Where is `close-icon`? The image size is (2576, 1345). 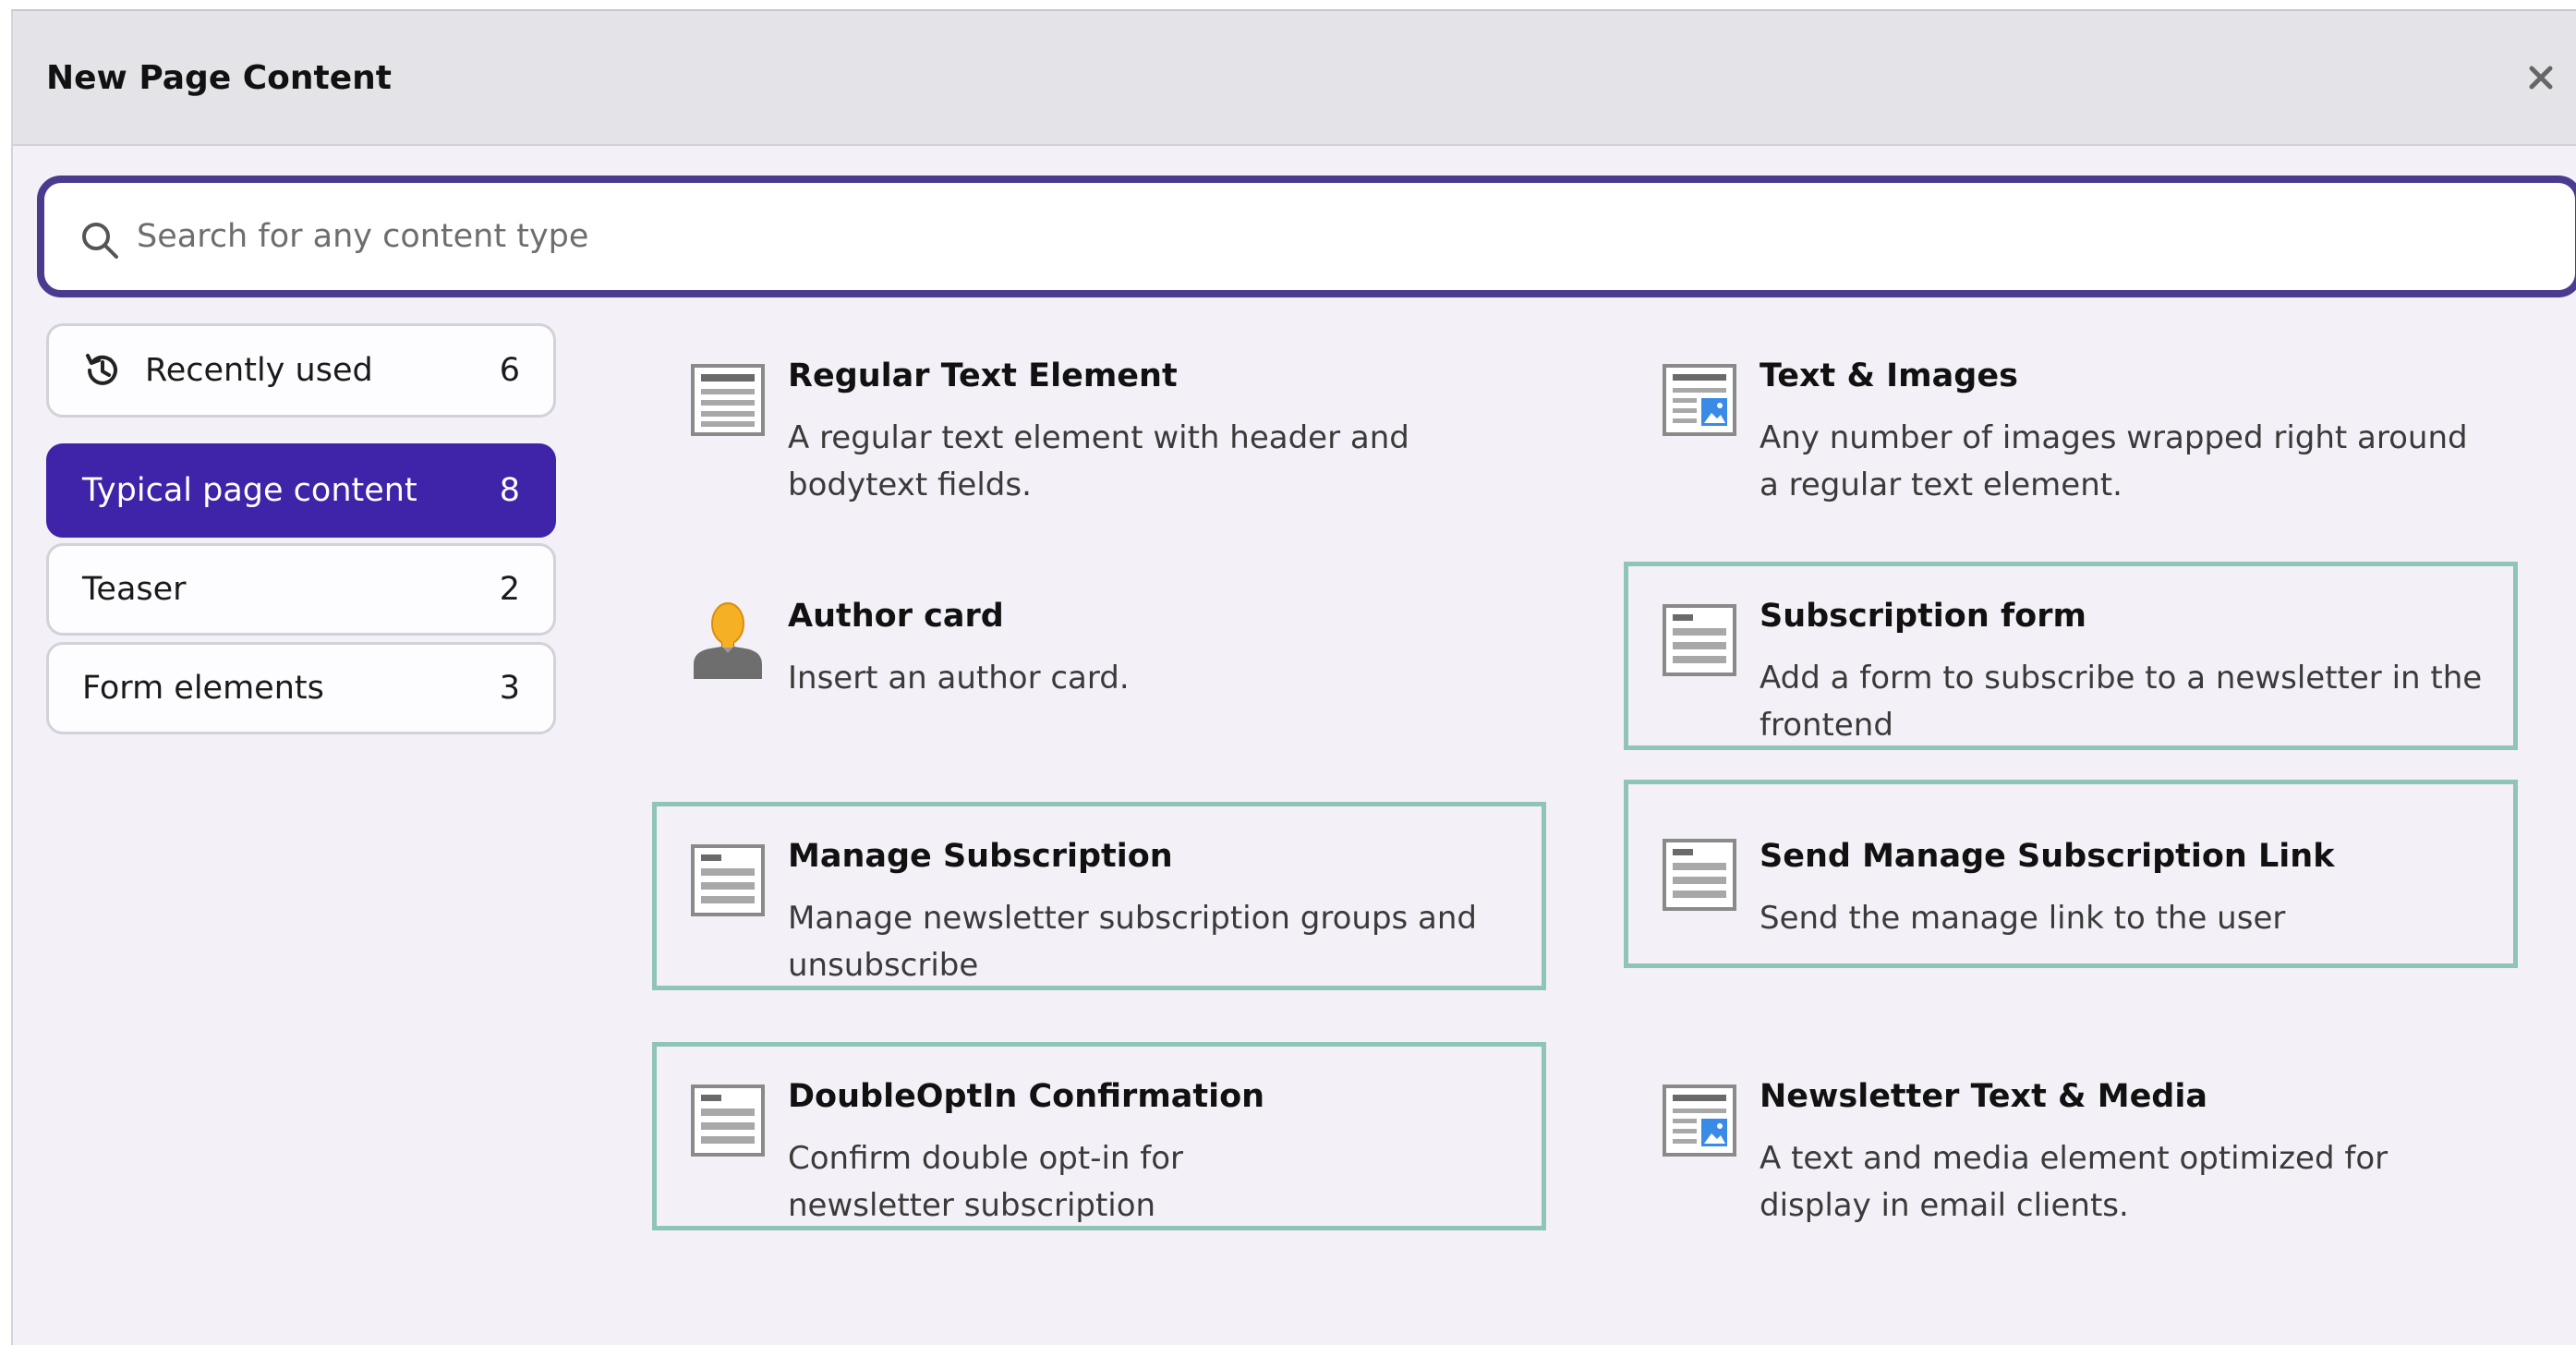 close-icon is located at coordinates (2541, 78).